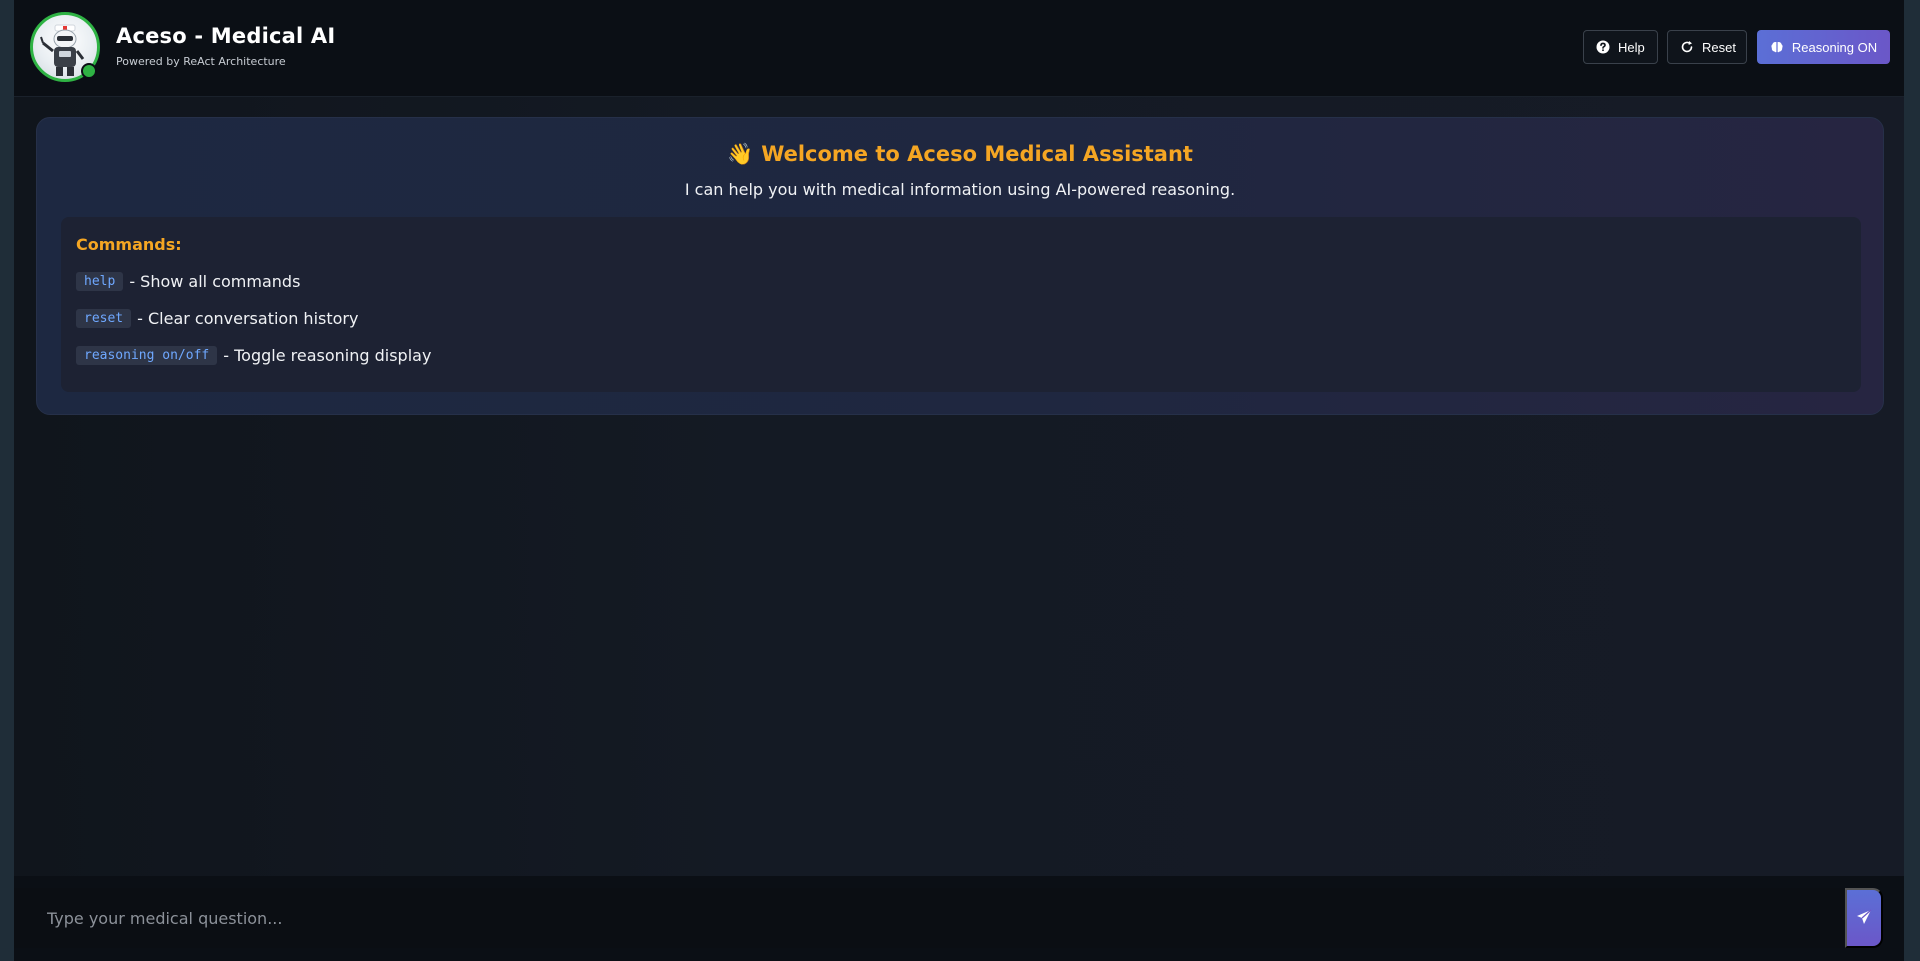 The width and height of the screenshot is (1920, 961). Describe the element at coordinates (1719, 47) in the screenshot. I see `reset-button-label: Reset` at that location.